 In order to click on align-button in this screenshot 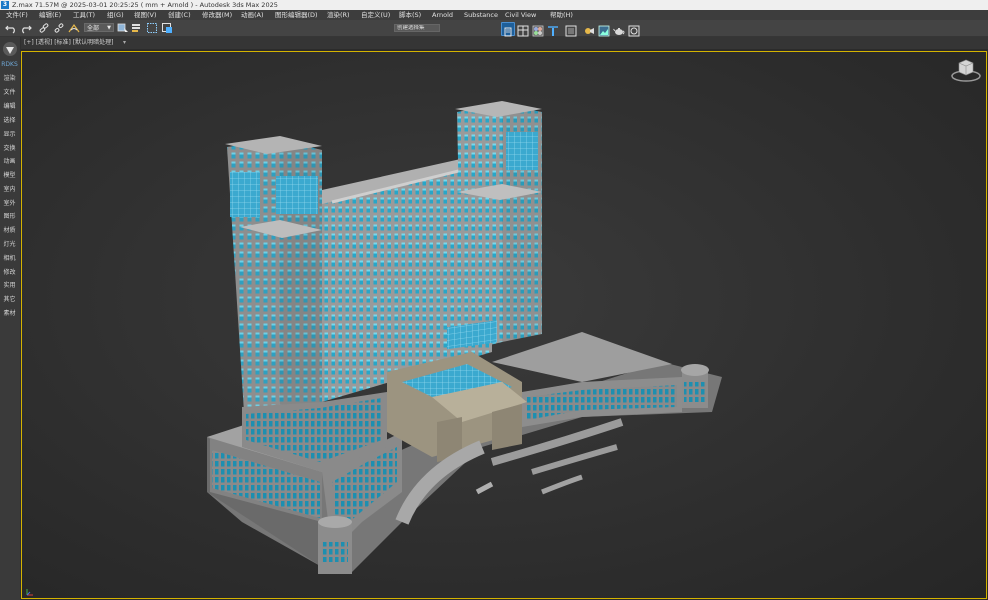, I will do `click(553, 29)`.